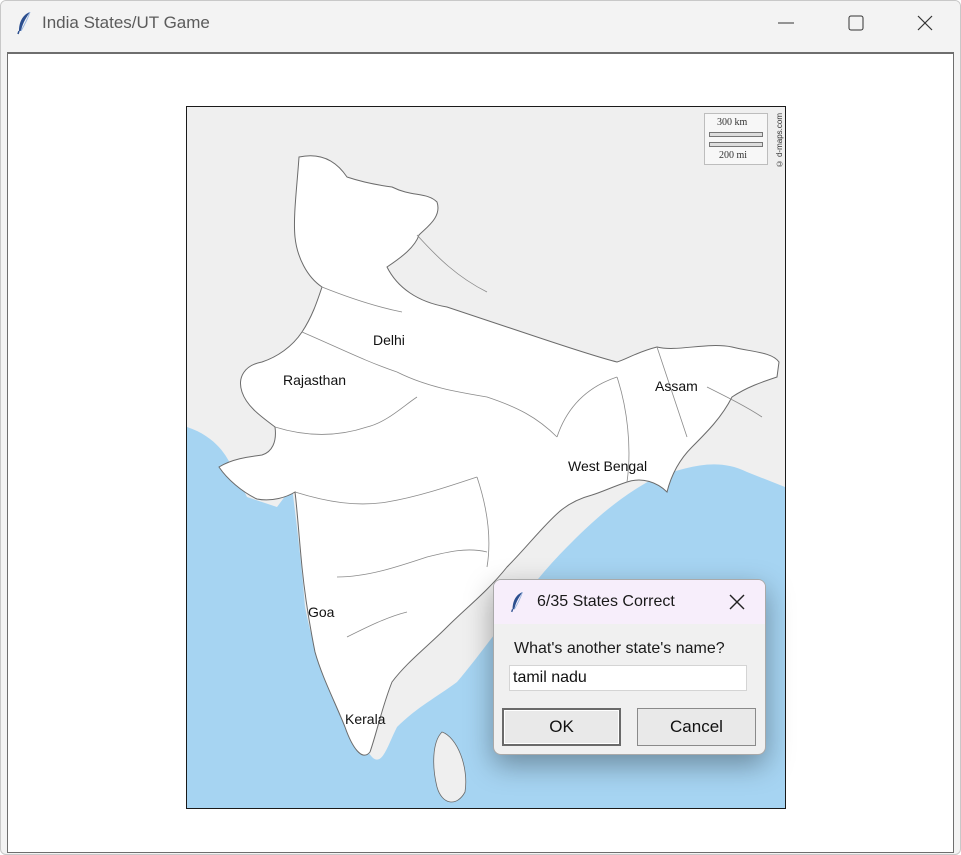 The image size is (961, 855). Describe the element at coordinates (732, 122) in the screenshot. I see `scale-km-label: 300 km` at that location.